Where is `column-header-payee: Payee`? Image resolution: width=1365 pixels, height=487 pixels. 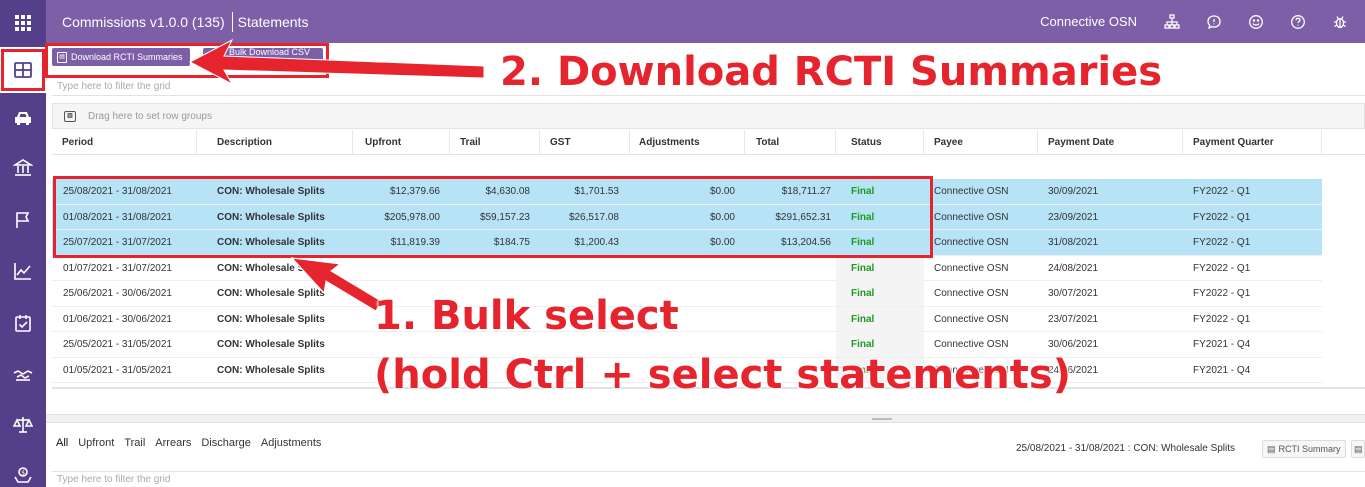 column-header-payee: Payee is located at coordinates (981, 142).